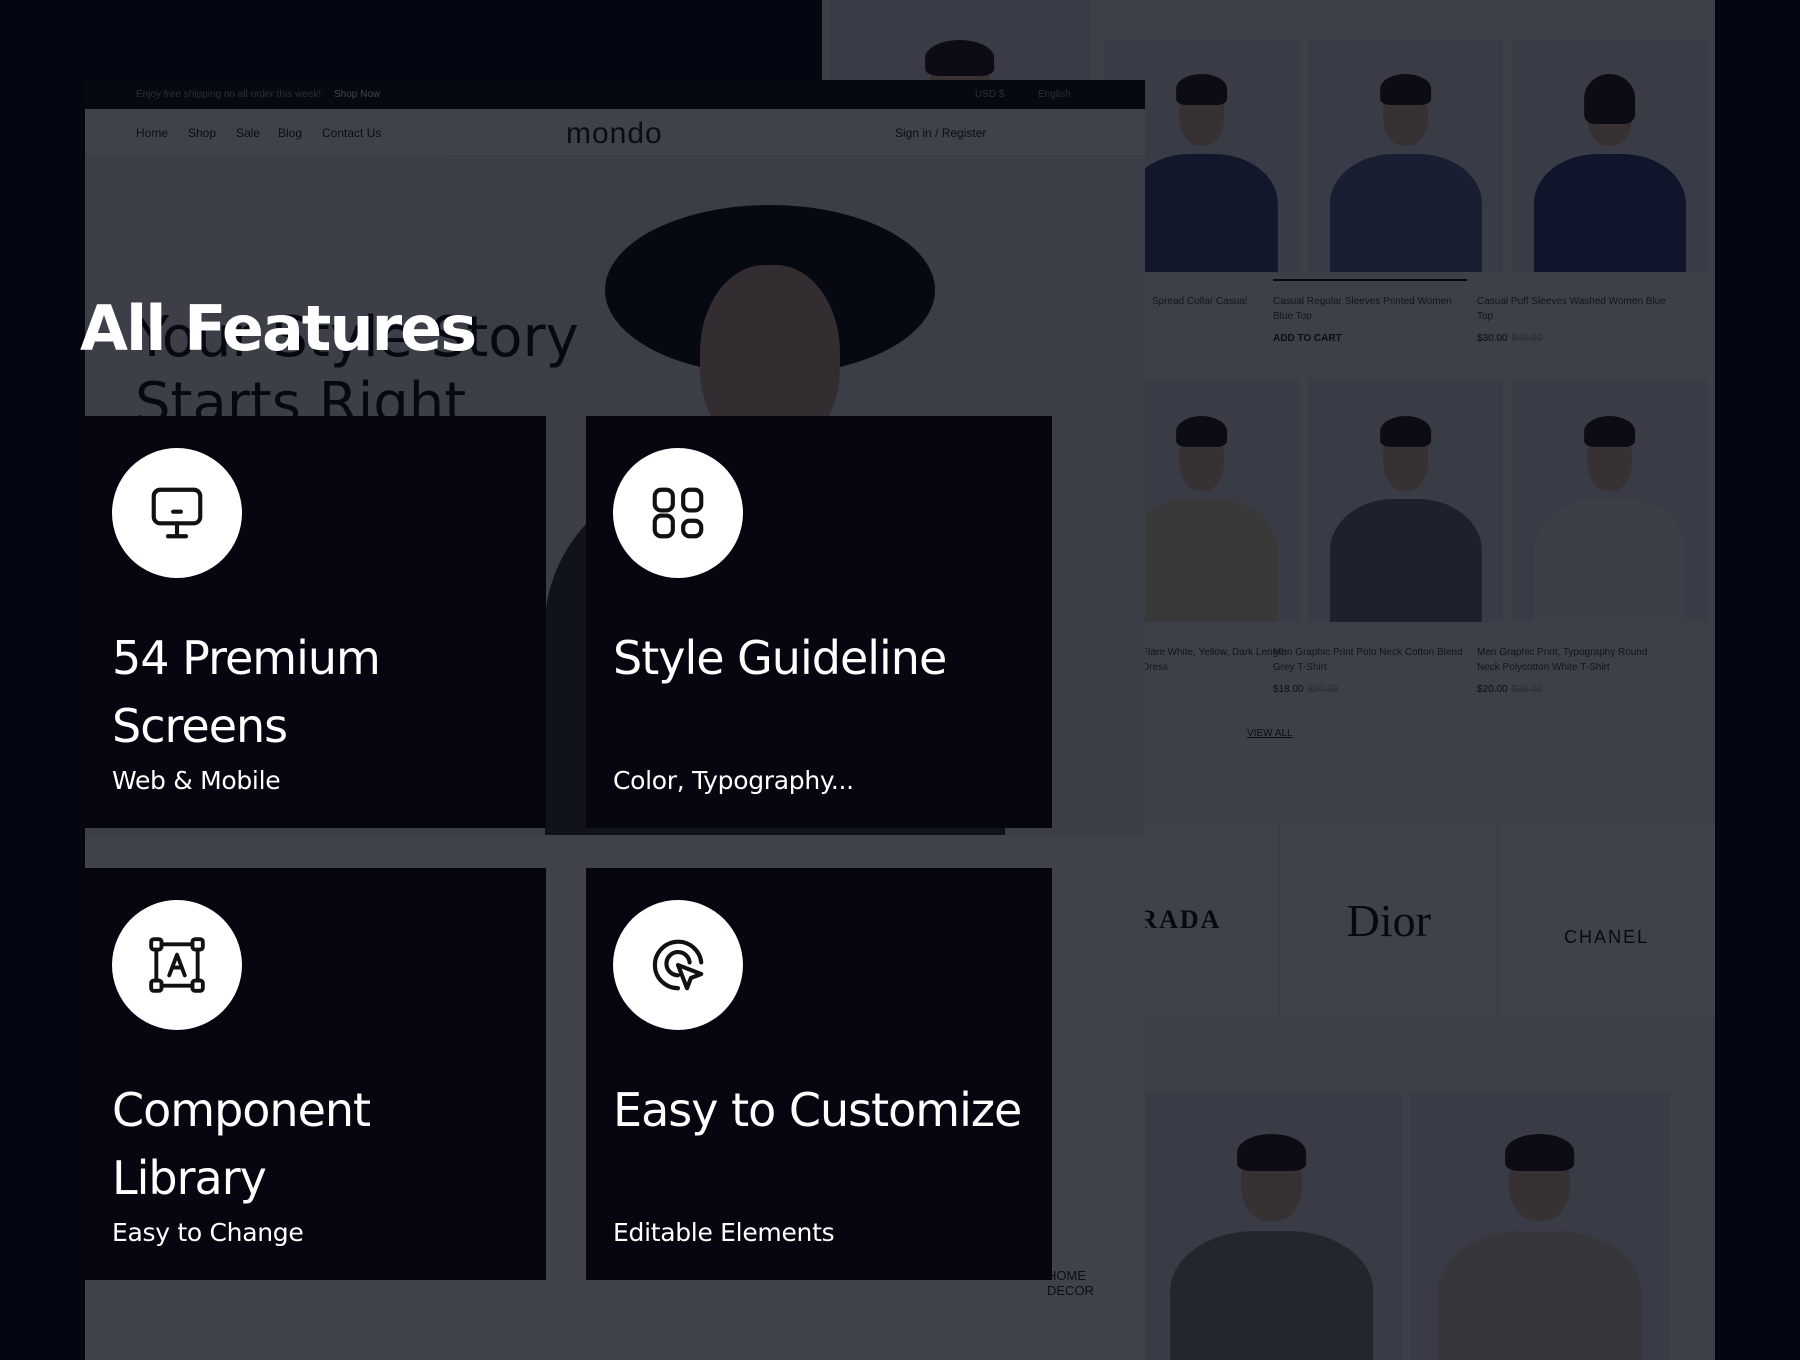 Image resolution: width=1800 pixels, height=1360 pixels. What do you see at coordinates (208, 1232) in the screenshot?
I see `feature-subtitle: Easy to Change` at bounding box center [208, 1232].